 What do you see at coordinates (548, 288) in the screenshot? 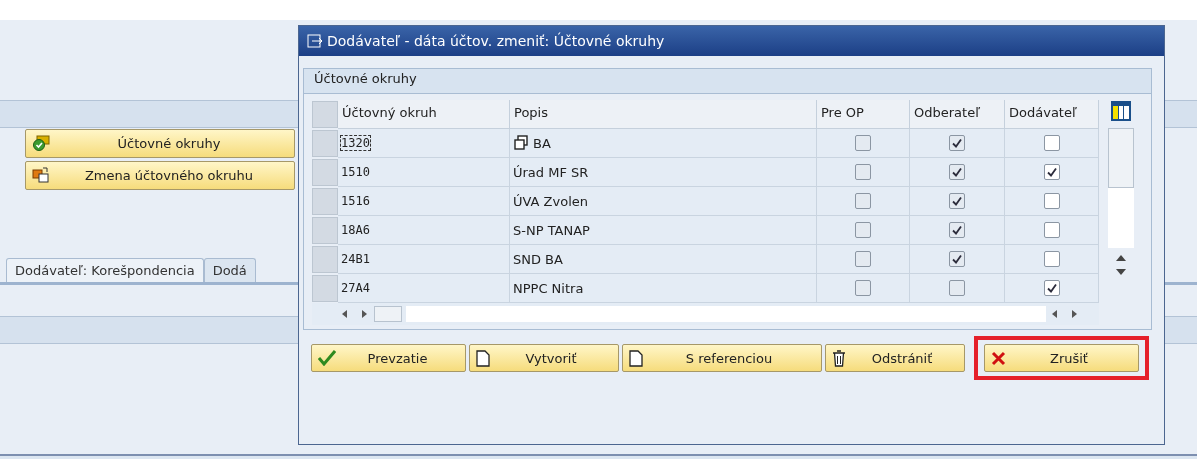
I see `table-cell: NPPC Nitra` at bounding box center [548, 288].